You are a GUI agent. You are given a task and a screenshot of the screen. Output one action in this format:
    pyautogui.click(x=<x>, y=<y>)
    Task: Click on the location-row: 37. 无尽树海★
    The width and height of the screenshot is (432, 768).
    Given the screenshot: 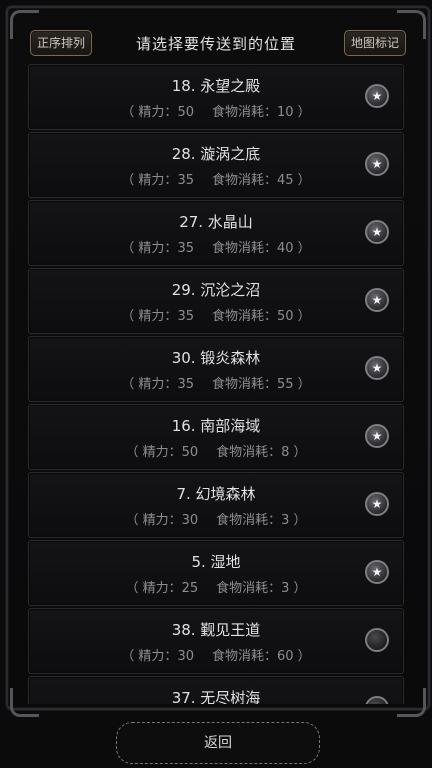 What is the action you would take?
    pyautogui.click(x=216, y=690)
    